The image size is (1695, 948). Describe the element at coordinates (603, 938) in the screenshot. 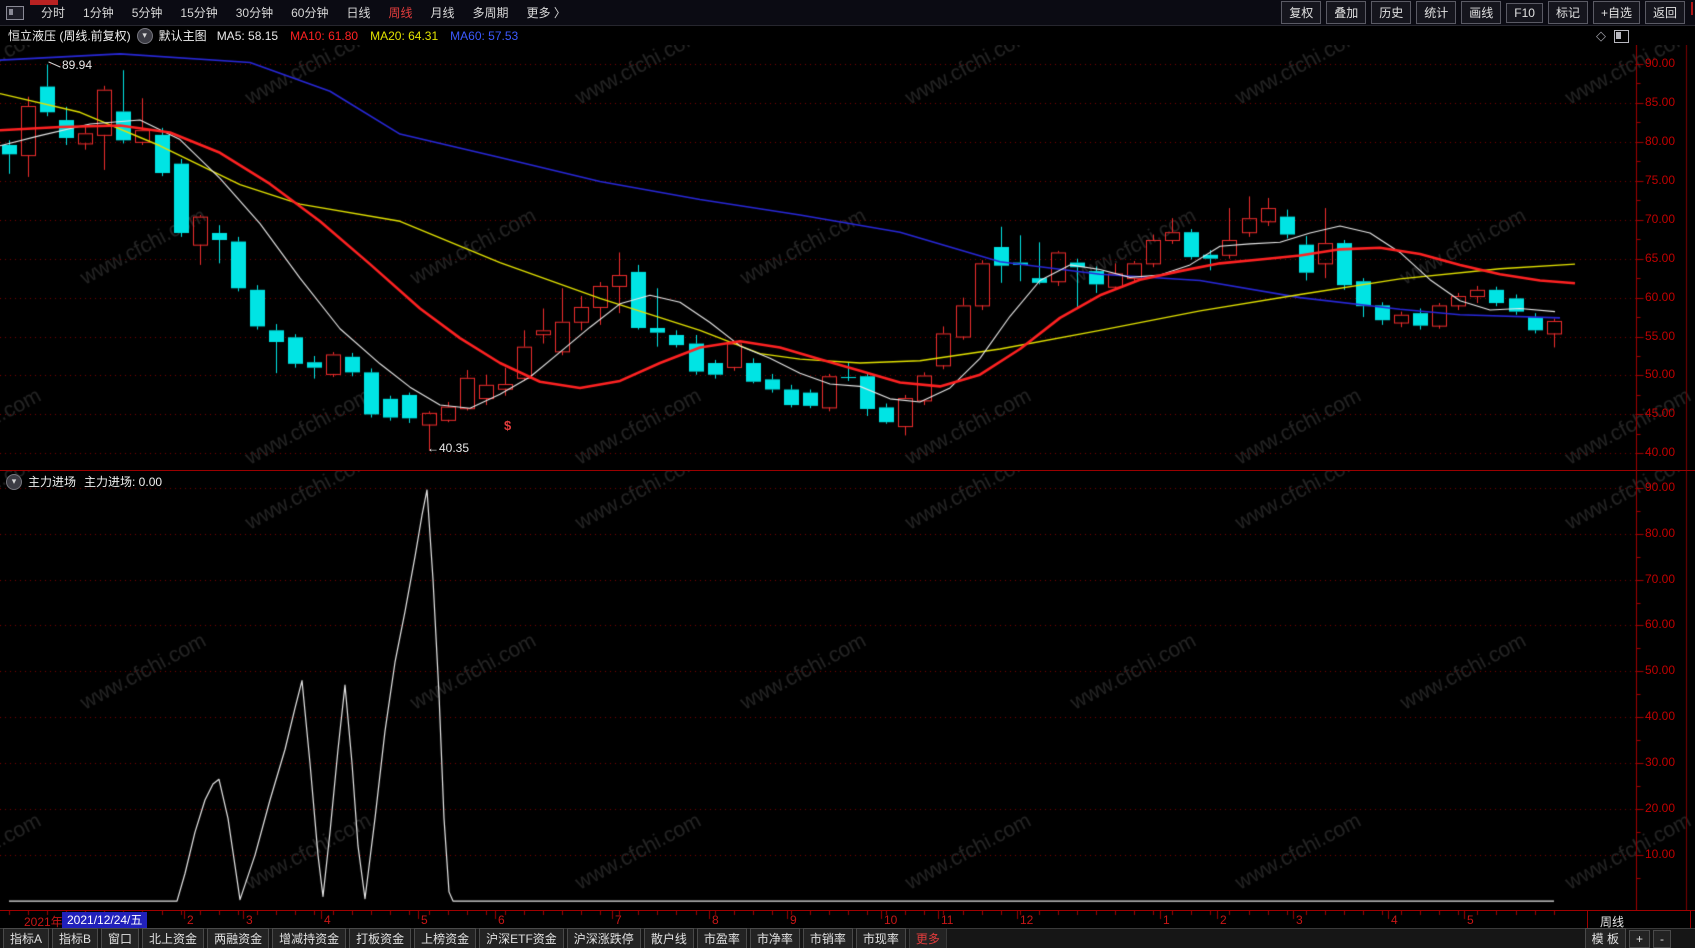

I see `indicator-button: 沪深涨跌停` at that location.